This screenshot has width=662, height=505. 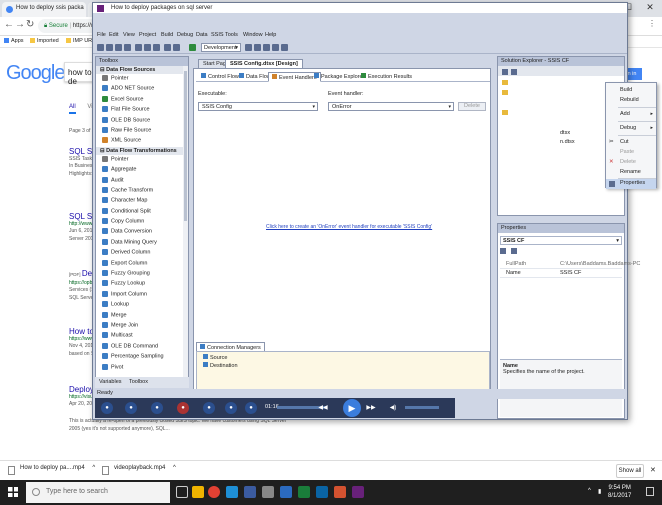 I want to click on toolbox-item: Excel Source, so click(x=142, y=100).